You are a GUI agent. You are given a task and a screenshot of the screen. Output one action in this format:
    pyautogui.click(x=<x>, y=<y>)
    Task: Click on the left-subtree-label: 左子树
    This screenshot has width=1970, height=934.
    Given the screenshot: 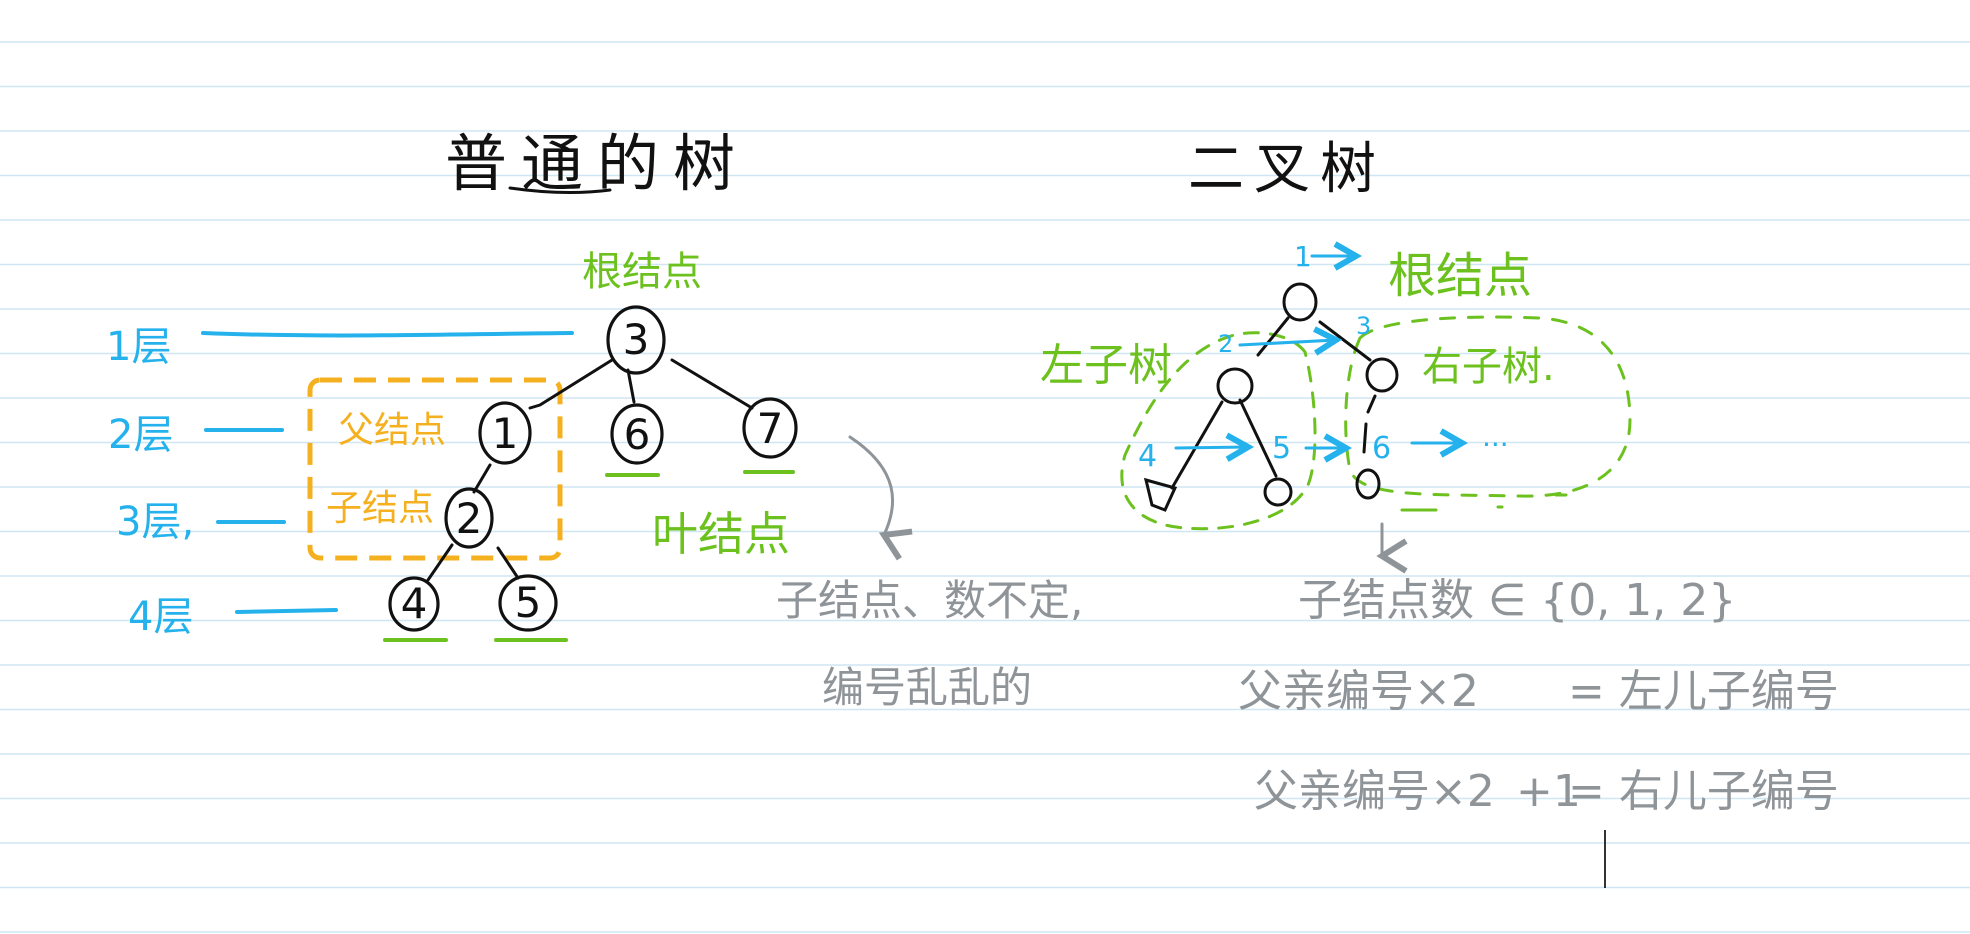 What is the action you would take?
    pyautogui.click(x=1106, y=365)
    